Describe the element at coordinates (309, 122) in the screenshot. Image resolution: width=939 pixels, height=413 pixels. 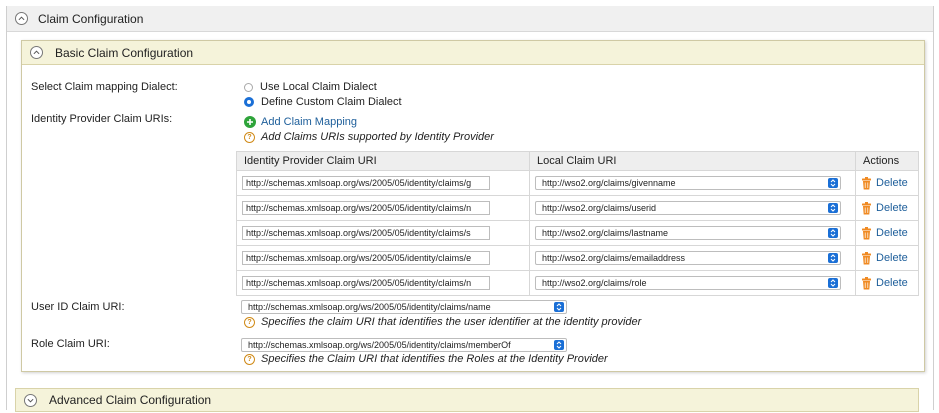
I see `add-claim-mapping-label: Add Claim Mapping` at that location.